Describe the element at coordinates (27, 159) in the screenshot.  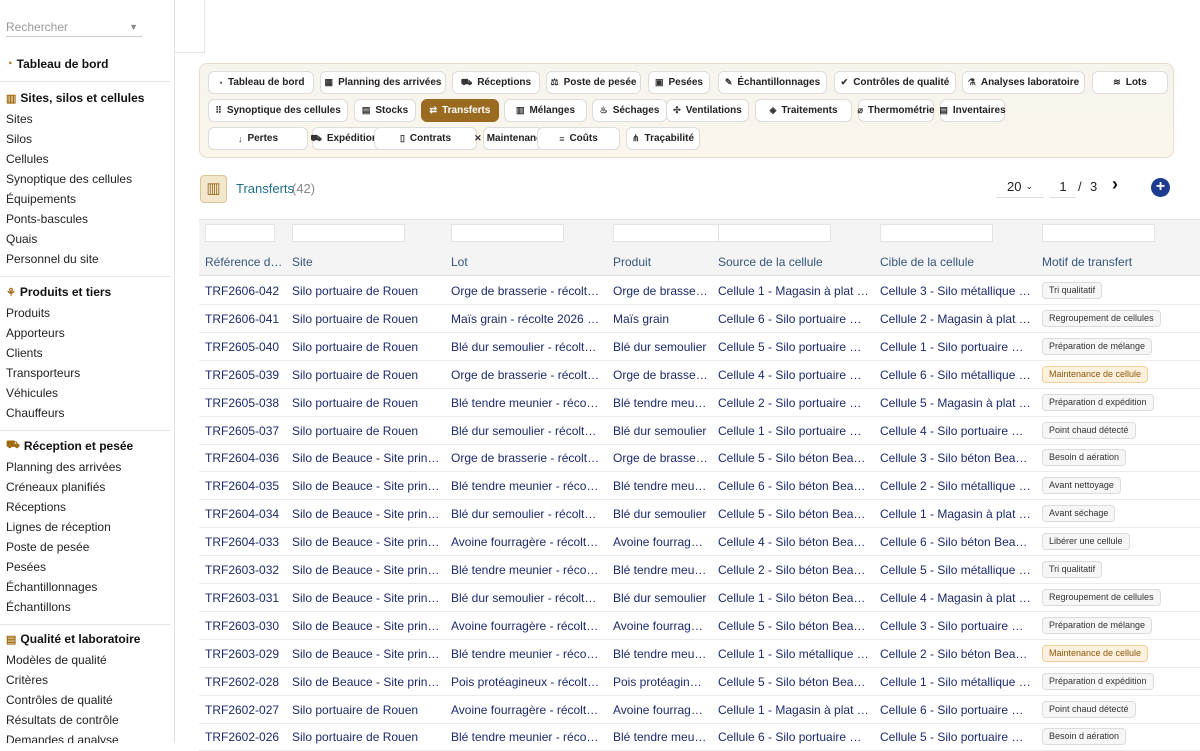
I see `sidebar-item: Cellules` at that location.